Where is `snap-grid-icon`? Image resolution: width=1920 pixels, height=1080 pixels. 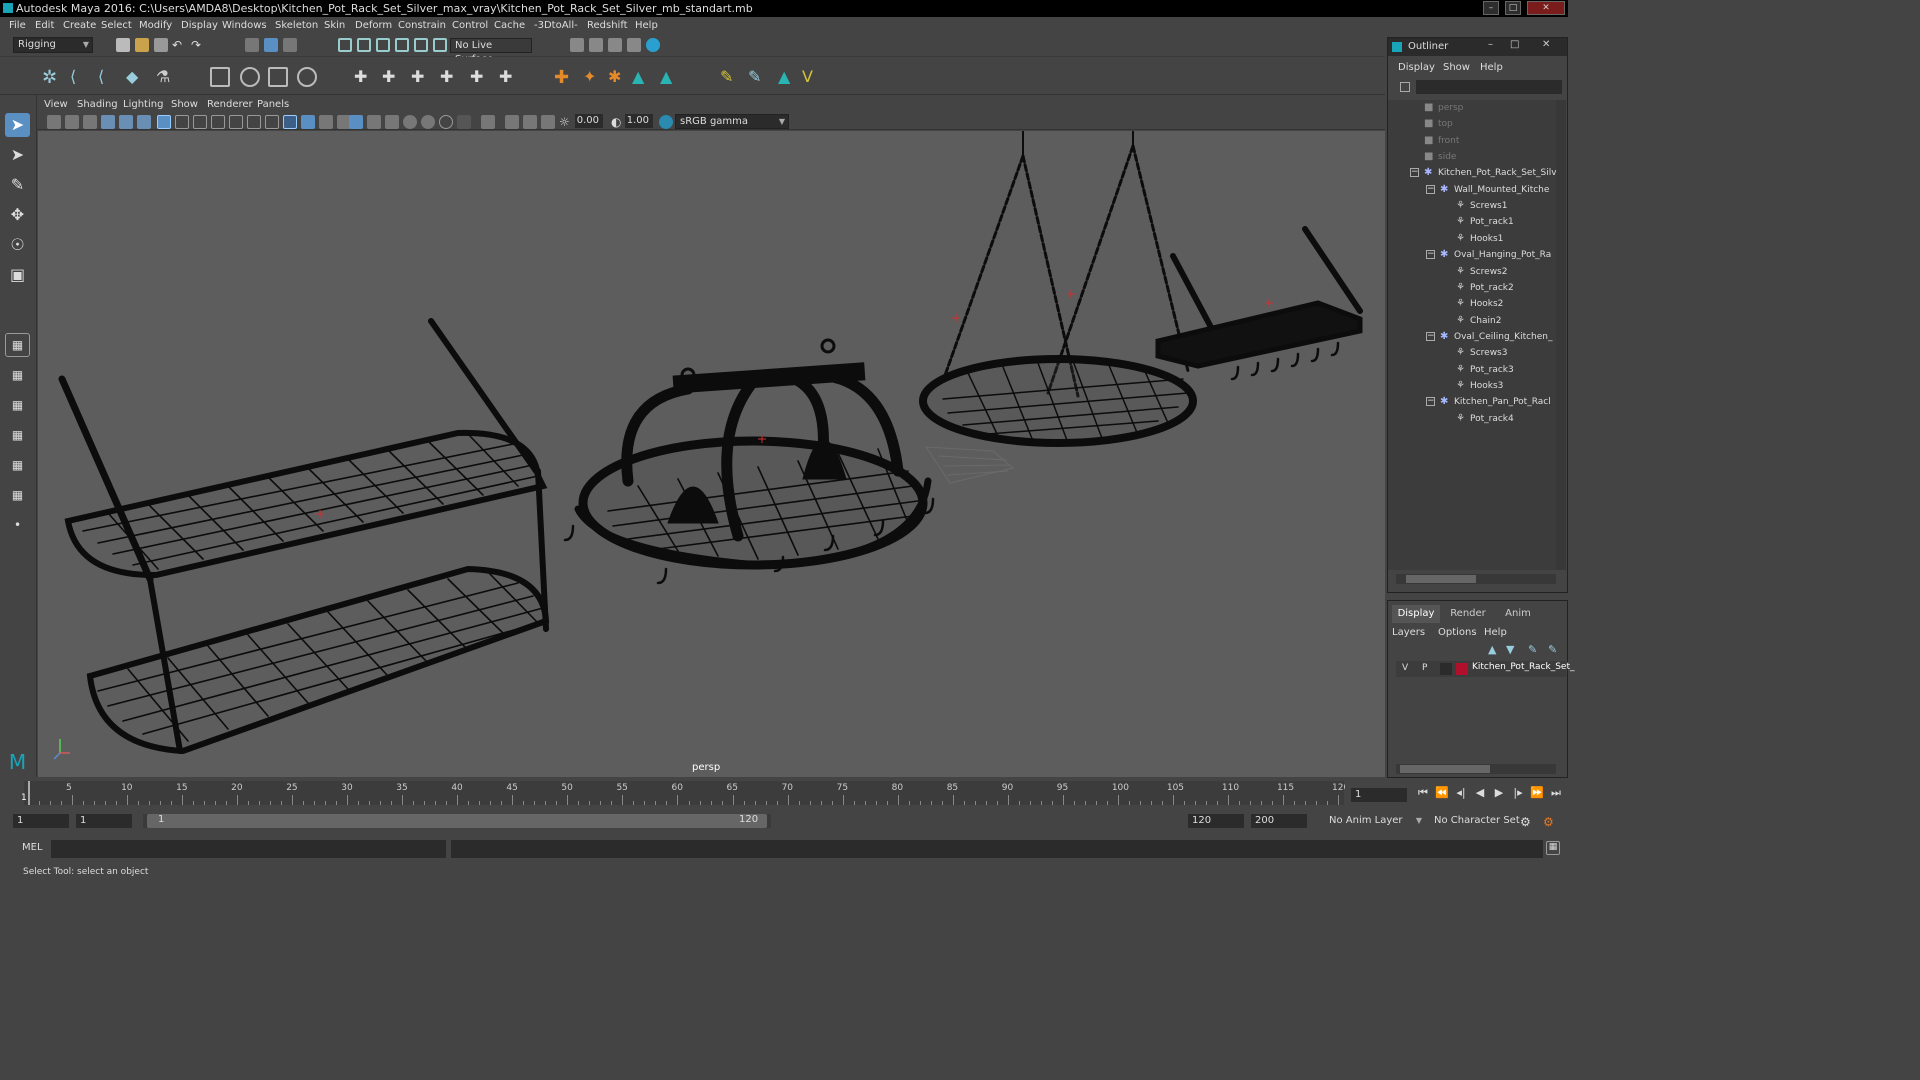 snap-grid-icon is located at coordinates (345, 45).